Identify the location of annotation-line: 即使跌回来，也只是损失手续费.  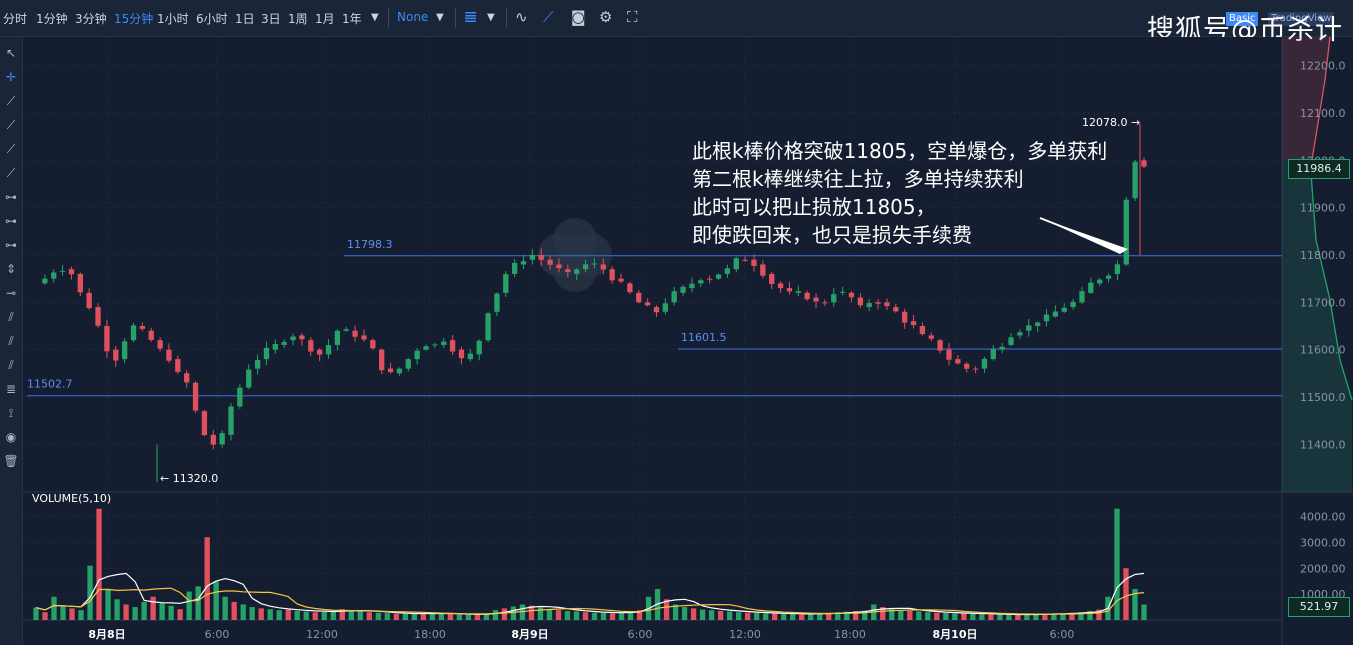
(832, 235).